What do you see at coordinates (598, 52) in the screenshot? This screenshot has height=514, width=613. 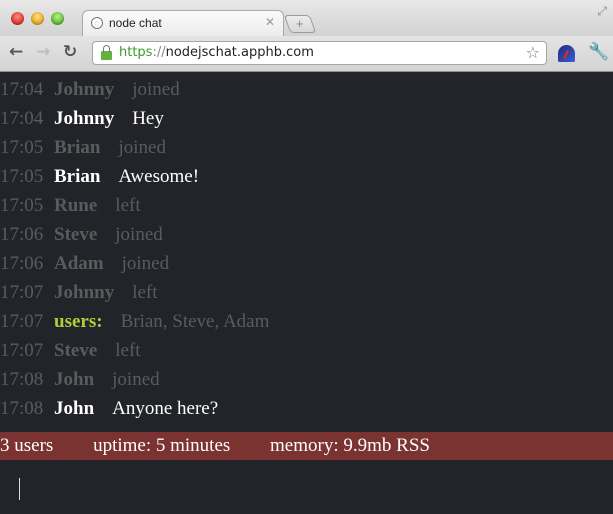 I see `wrench-icon: 🔧` at bounding box center [598, 52].